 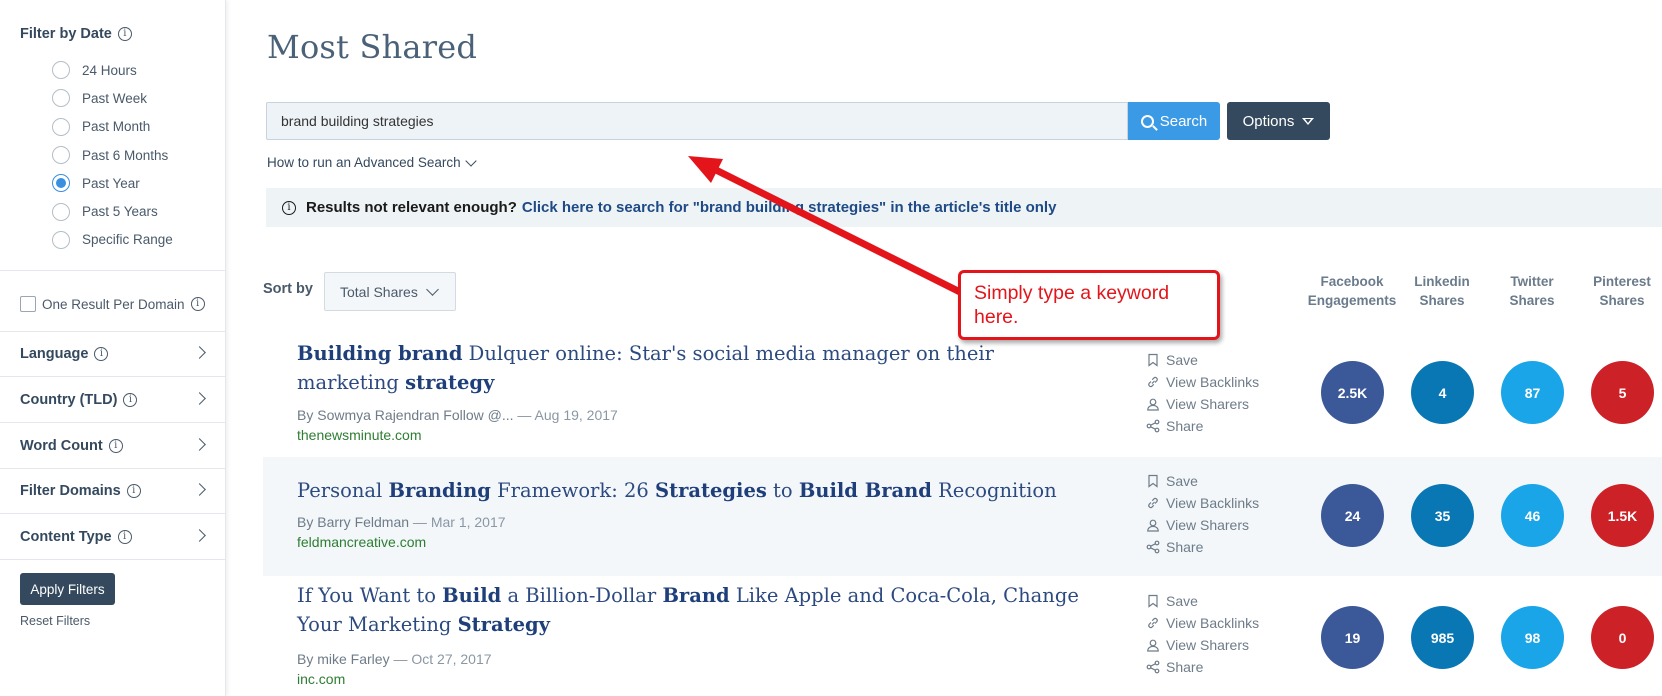 I want to click on sidebar-section-filter-domains: Filter Domains i, so click(x=113, y=491).